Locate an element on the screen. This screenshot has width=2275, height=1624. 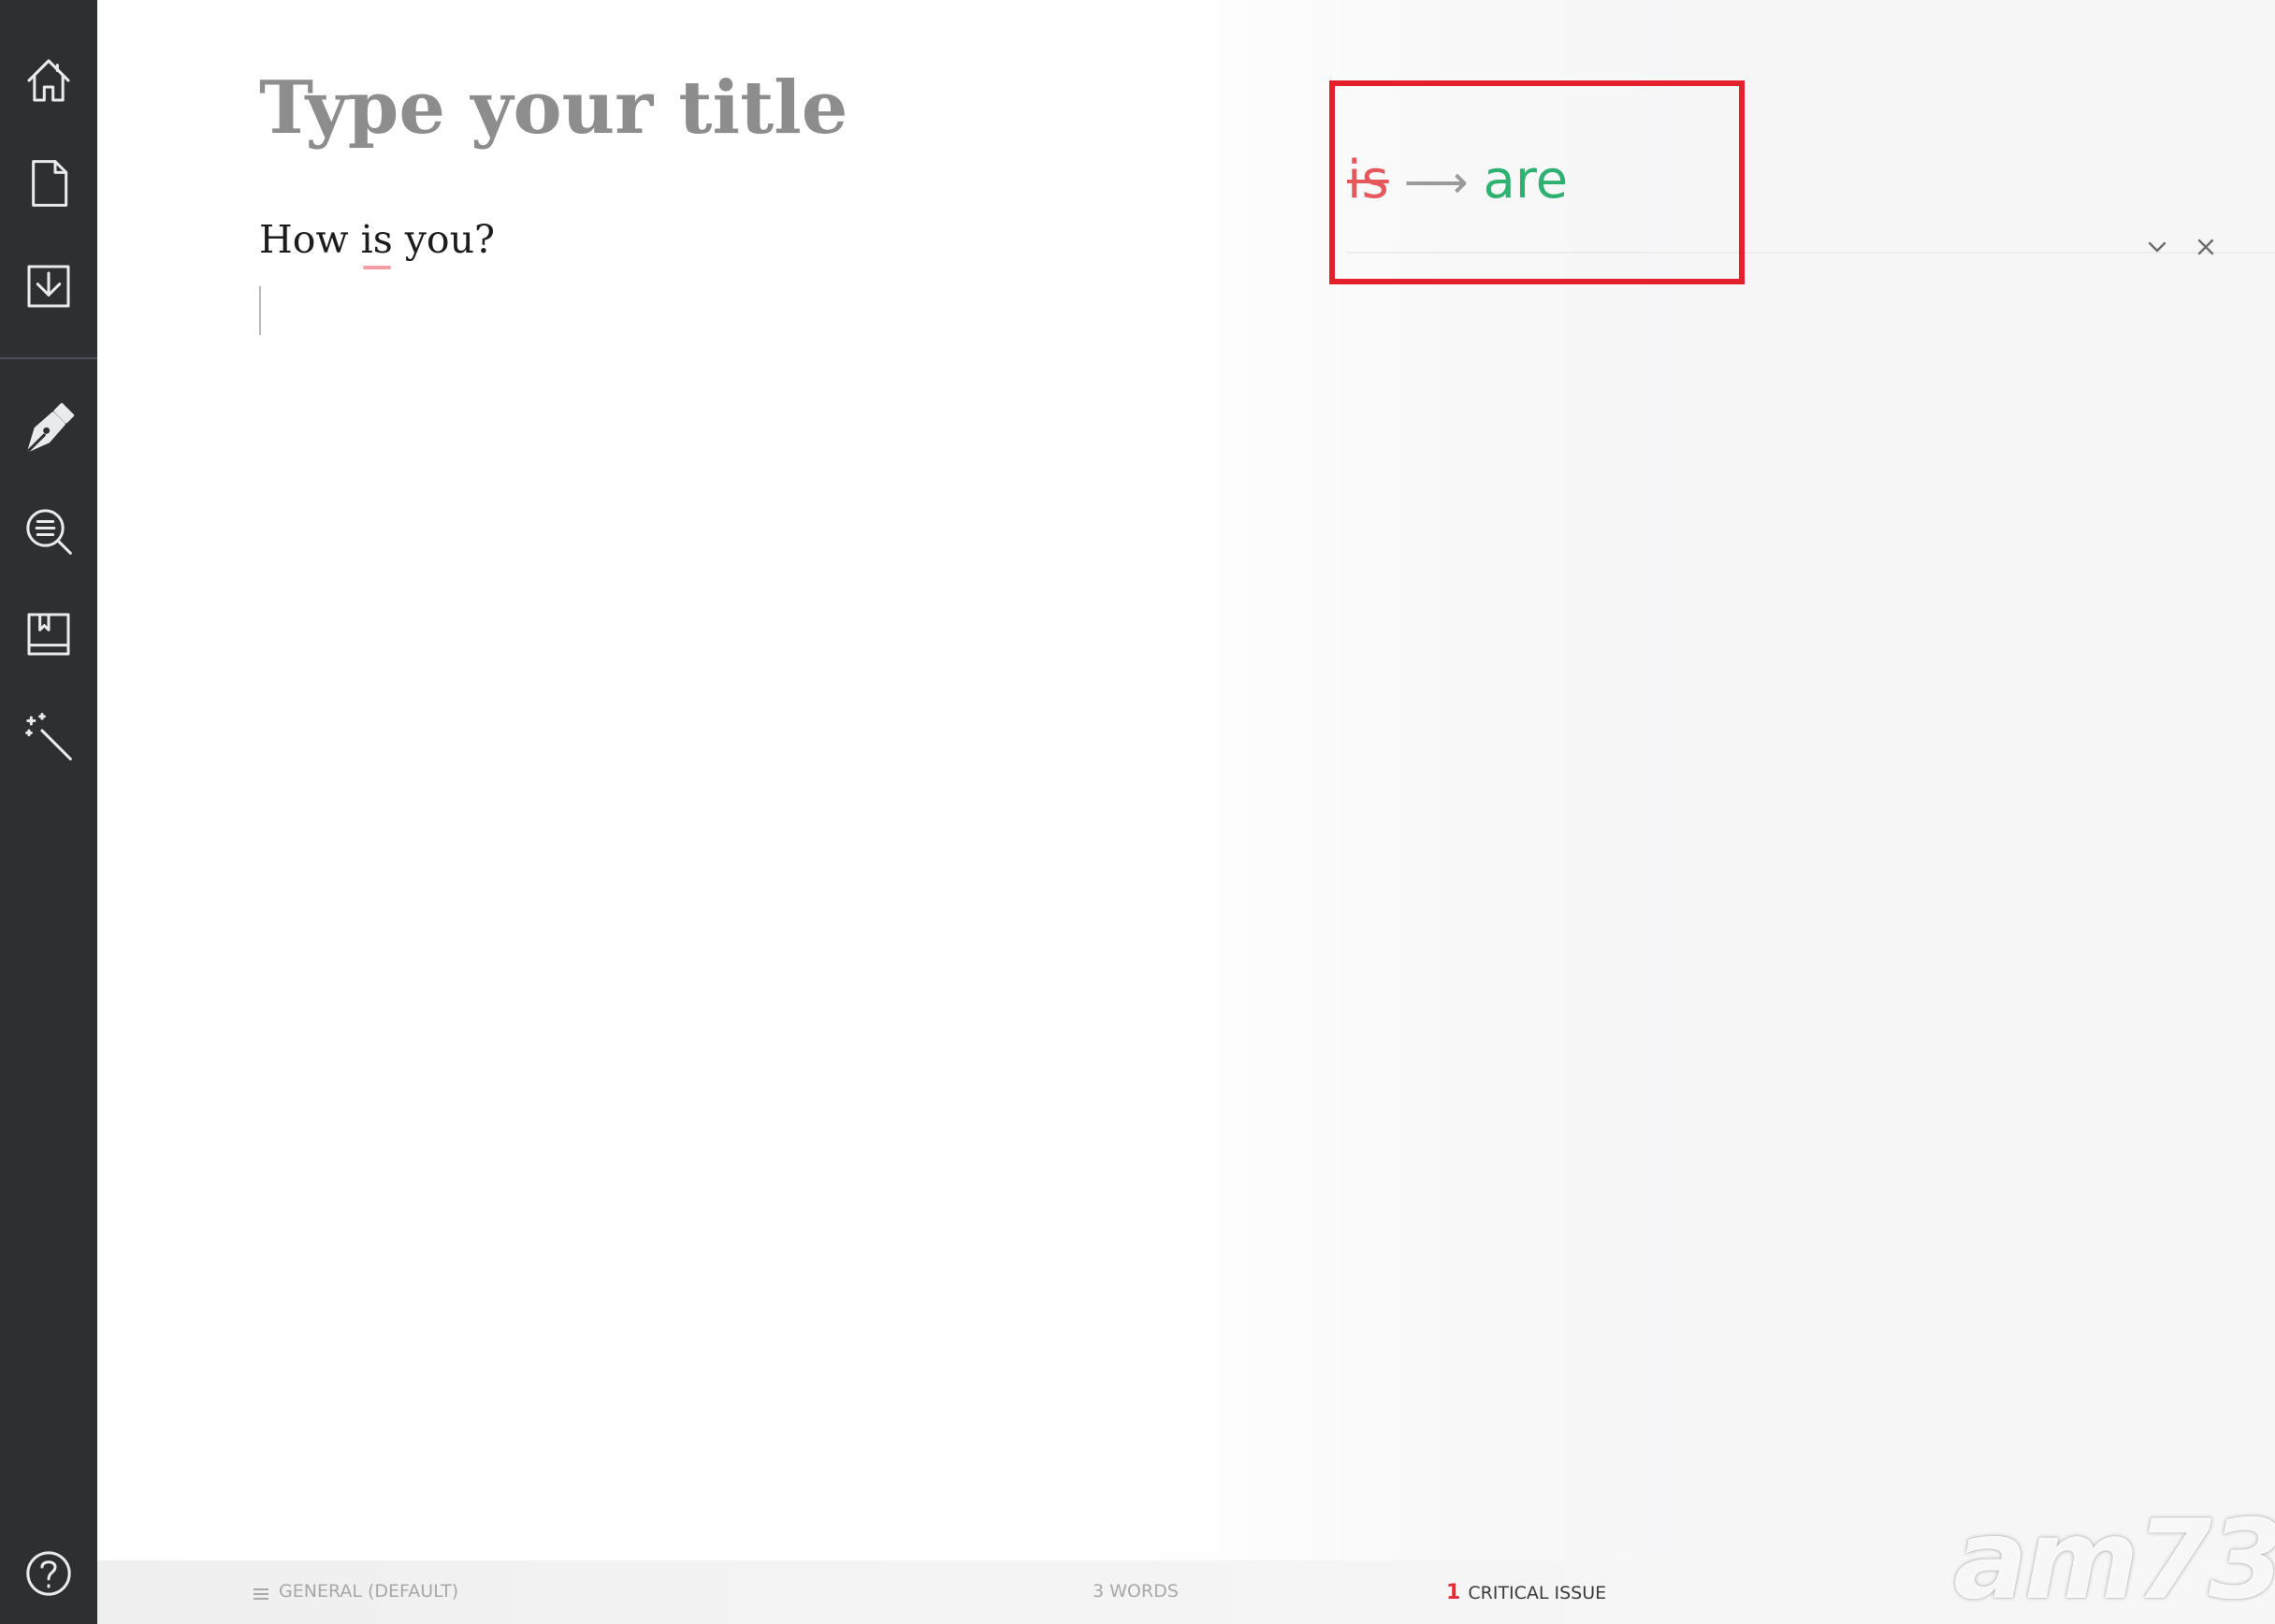
issue-count-badge: 1 is located at coordinates (1454, 1592).